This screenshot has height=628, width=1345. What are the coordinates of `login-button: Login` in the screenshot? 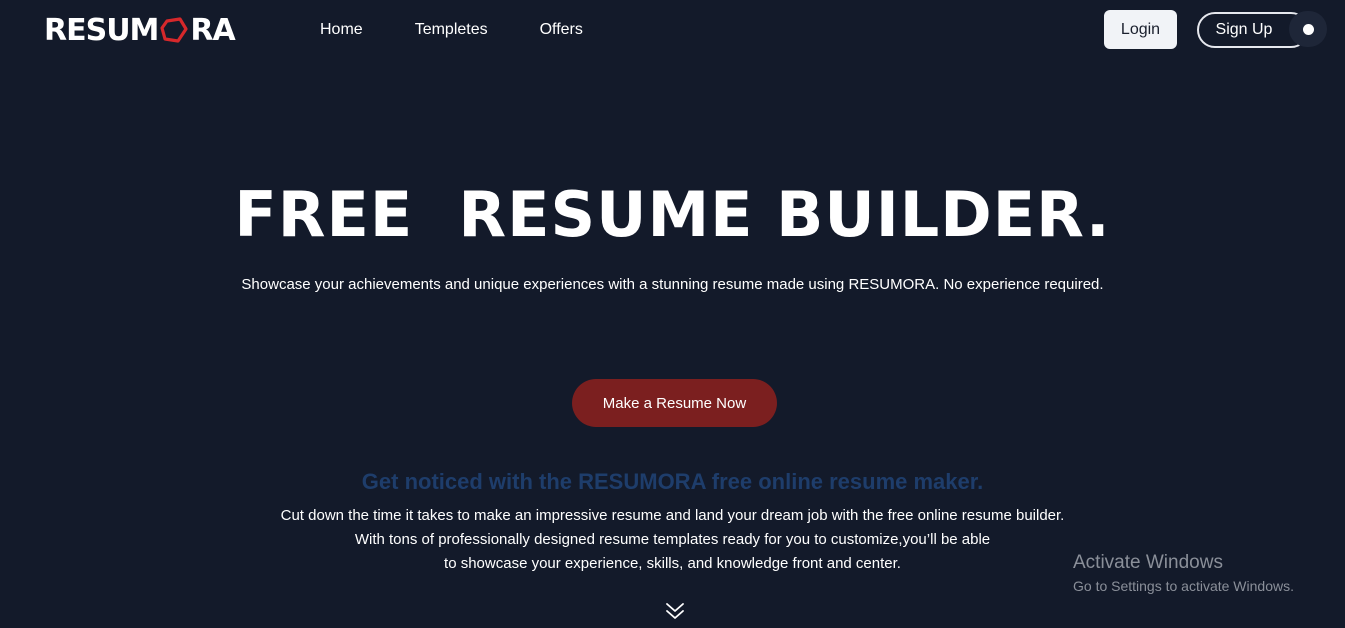 It's located at (1140, 29).